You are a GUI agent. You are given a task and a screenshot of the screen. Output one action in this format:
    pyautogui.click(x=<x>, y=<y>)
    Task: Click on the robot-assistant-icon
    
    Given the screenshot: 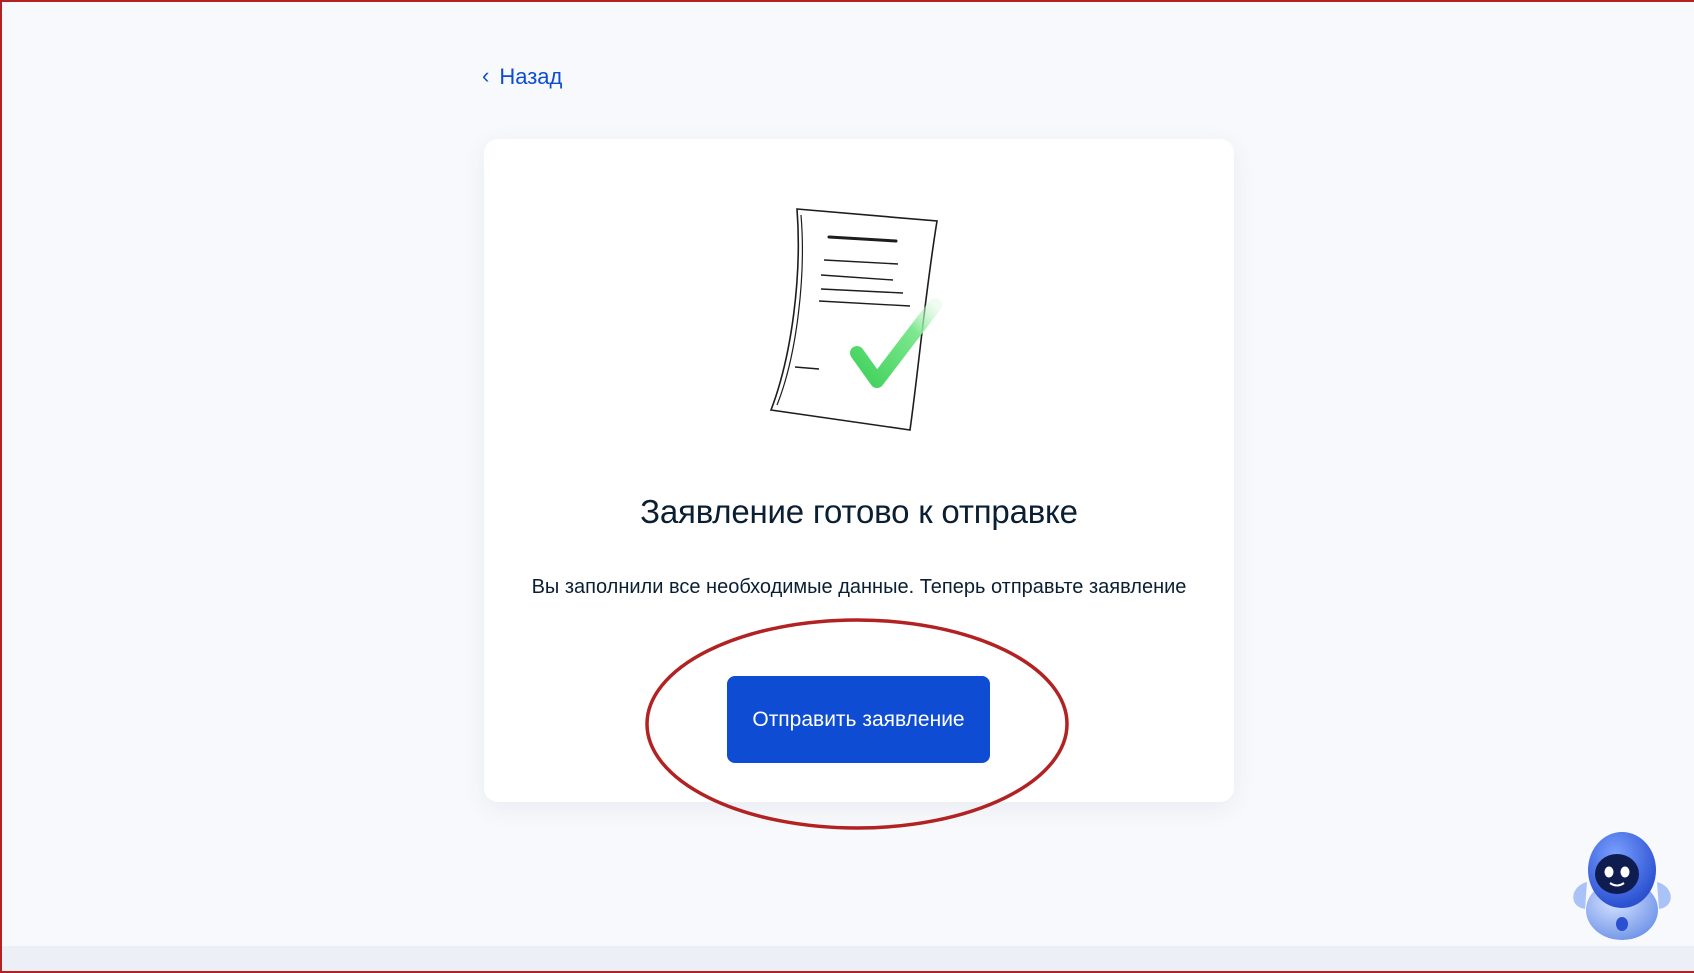 What is the action you would take?
    pyautogui.click(x=1622, y=887)
    